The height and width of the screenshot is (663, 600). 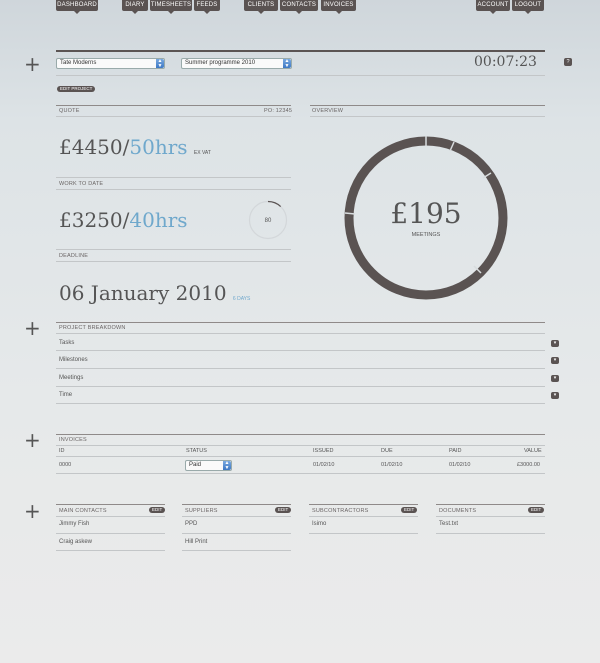 I want to click on suppliers-sub-rule, so click(x=236, y=516).